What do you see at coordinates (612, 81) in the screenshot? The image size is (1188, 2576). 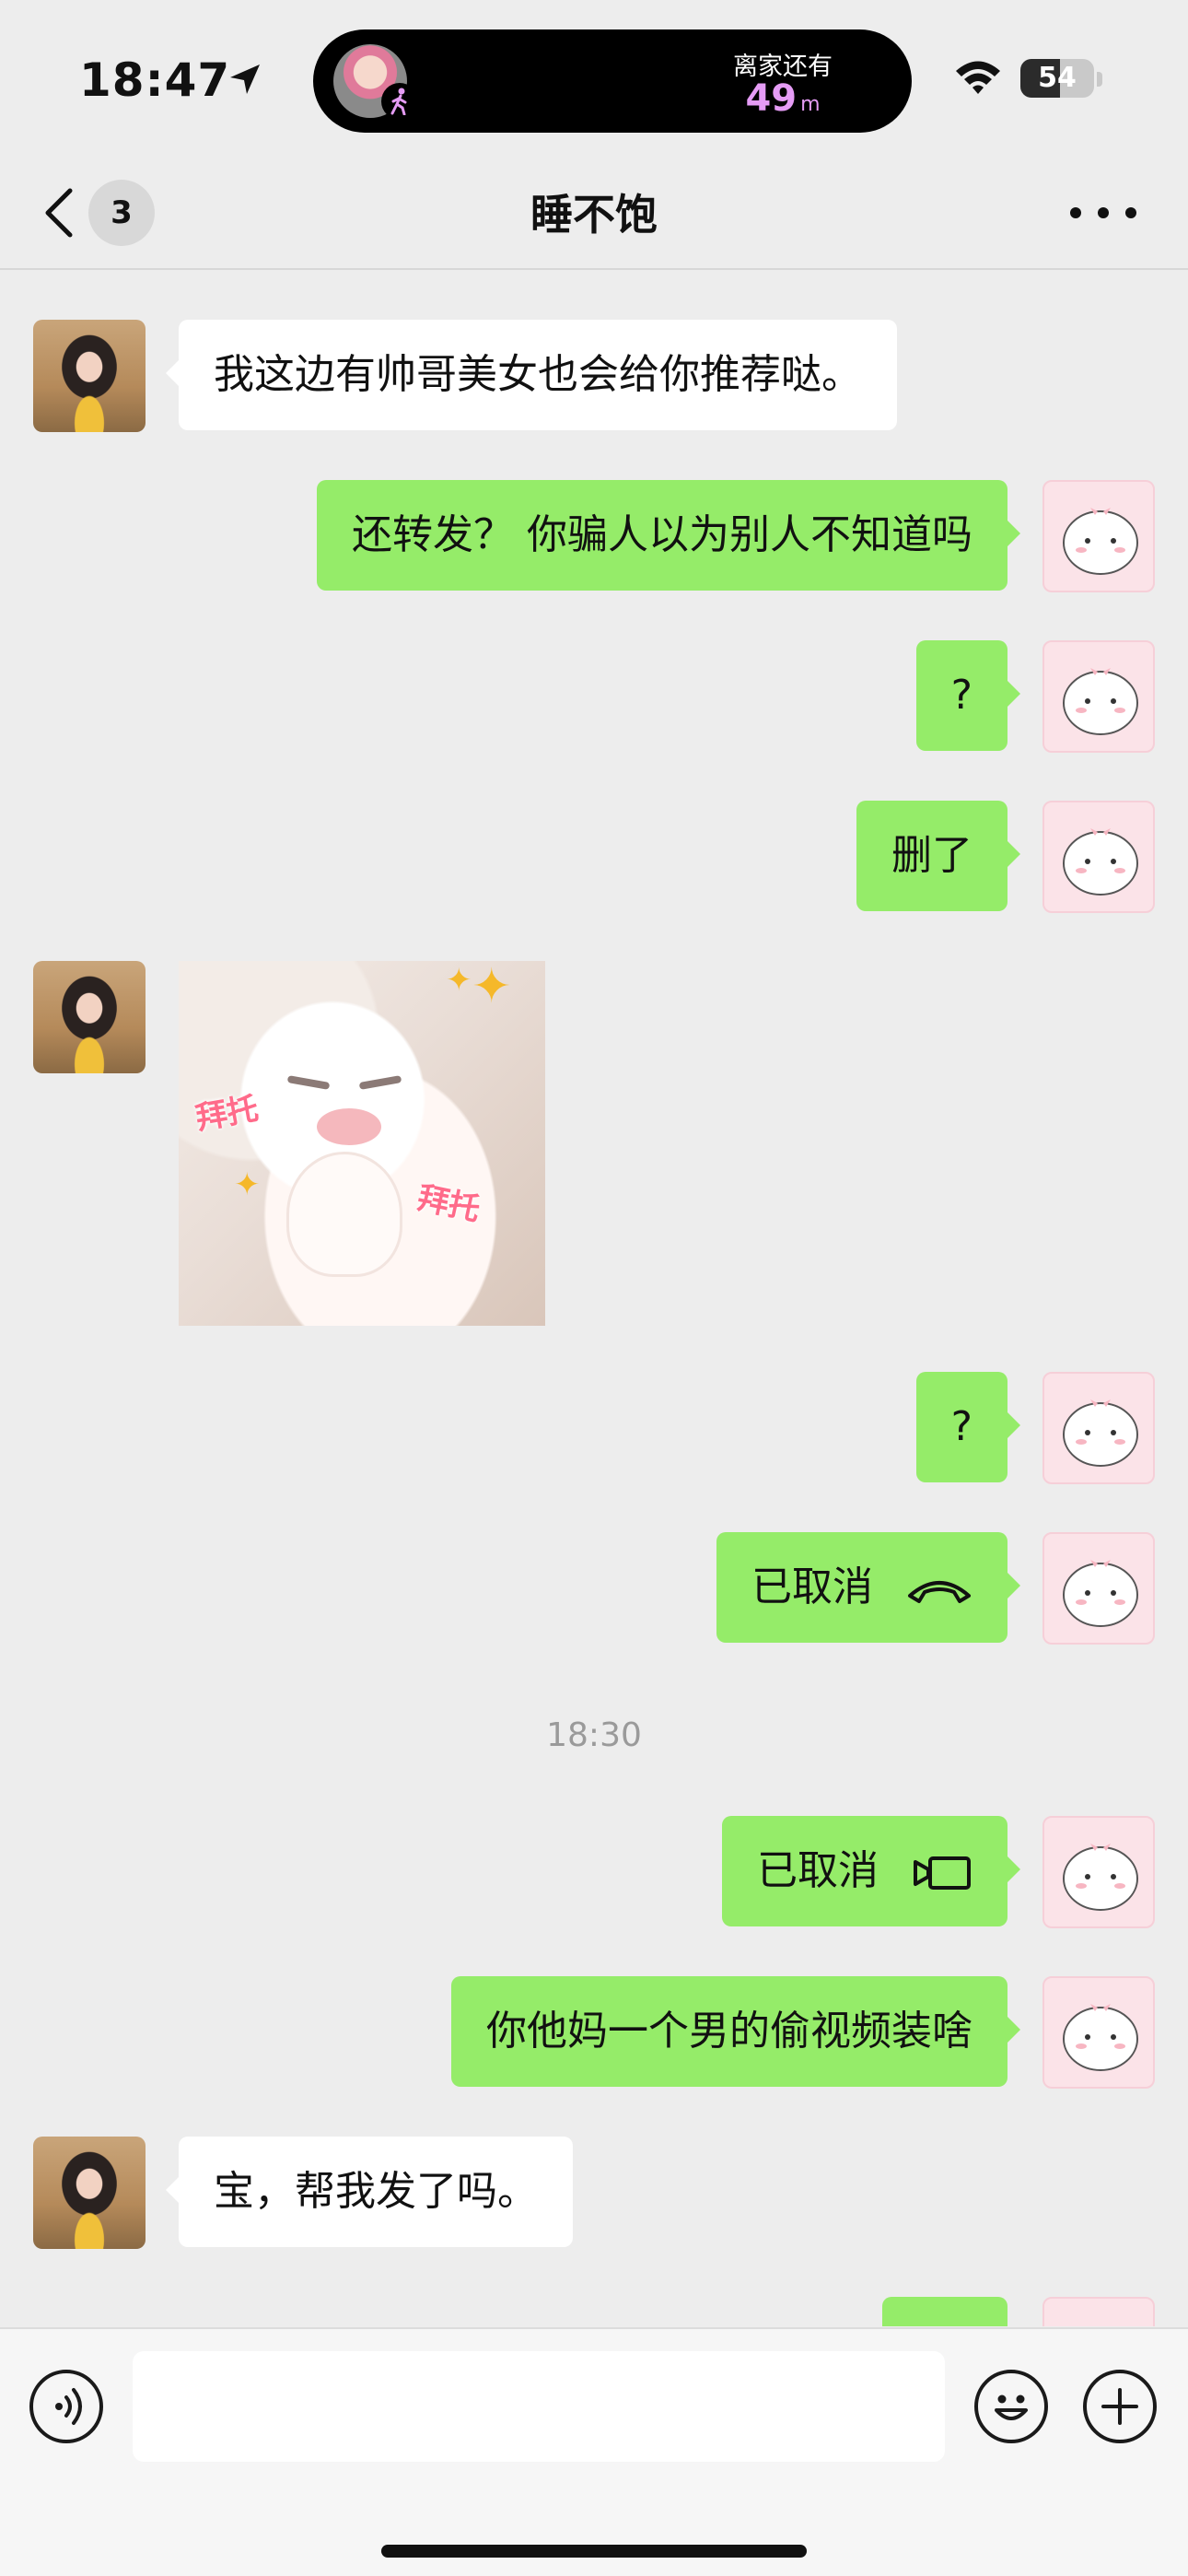 I see `dynamic-island-live-activity: 离家还有 49 m` at bounding box center [612, 81].